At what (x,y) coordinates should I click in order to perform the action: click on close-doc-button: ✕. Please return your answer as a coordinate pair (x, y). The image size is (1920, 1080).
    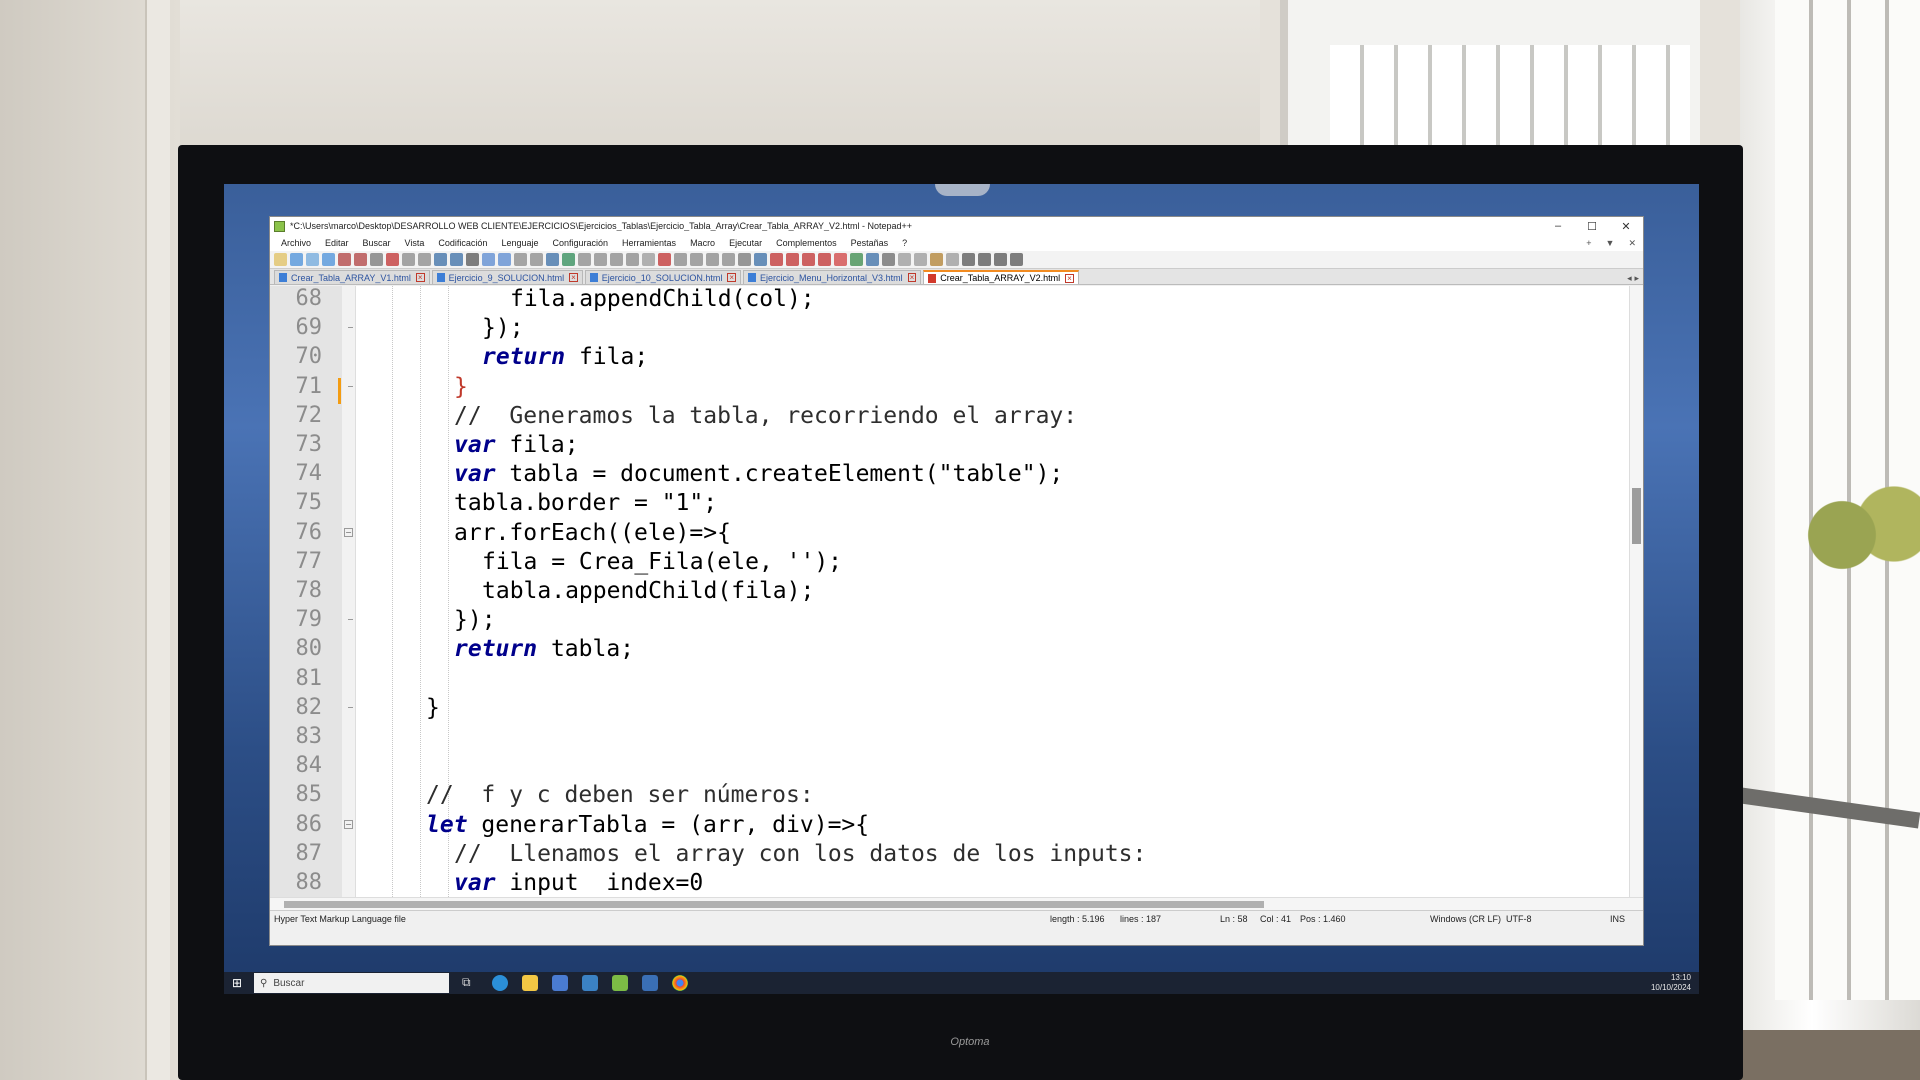
    Looking at the image, I should click on (1632, 243).